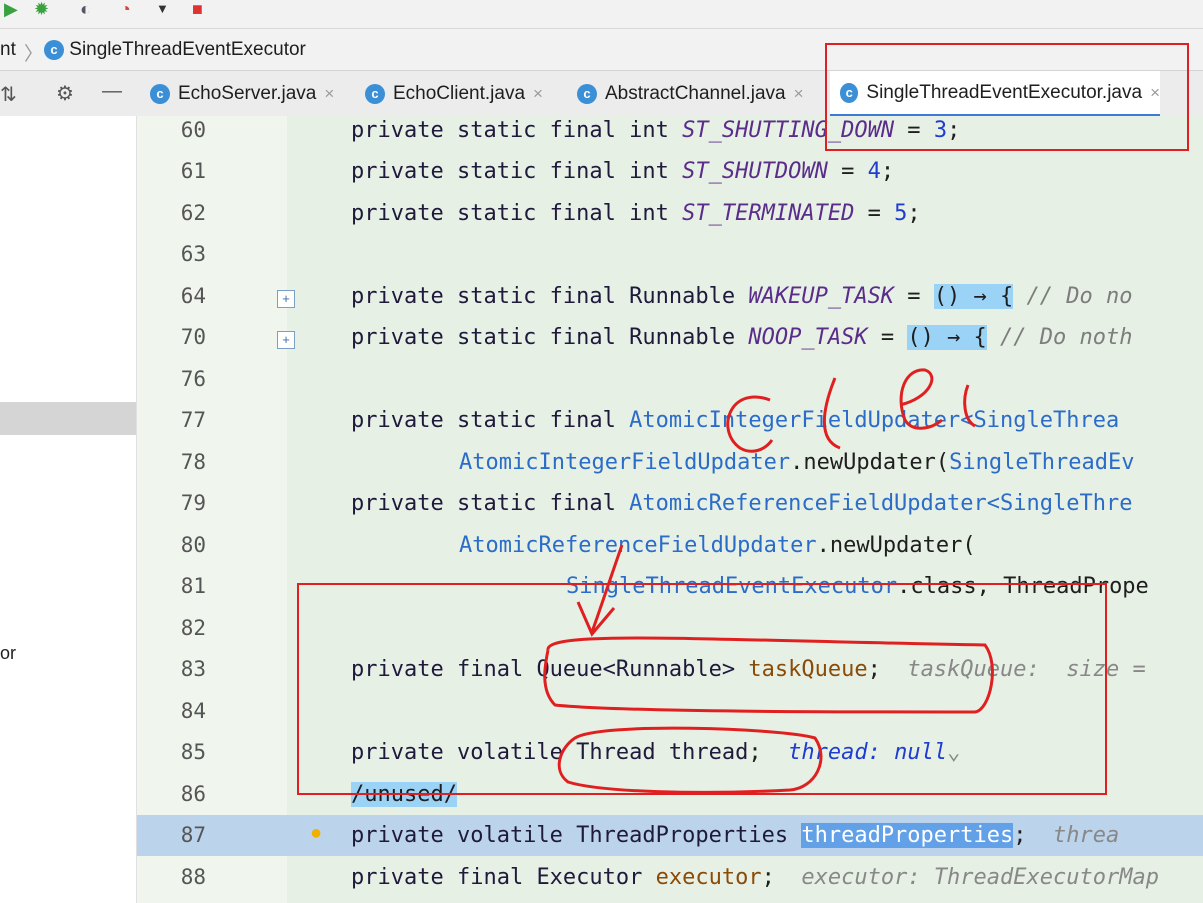 Image resolution: width=1203 pixels, height=903 pixels. I want to click on coverage-icon: ◐, so click(85, 9).